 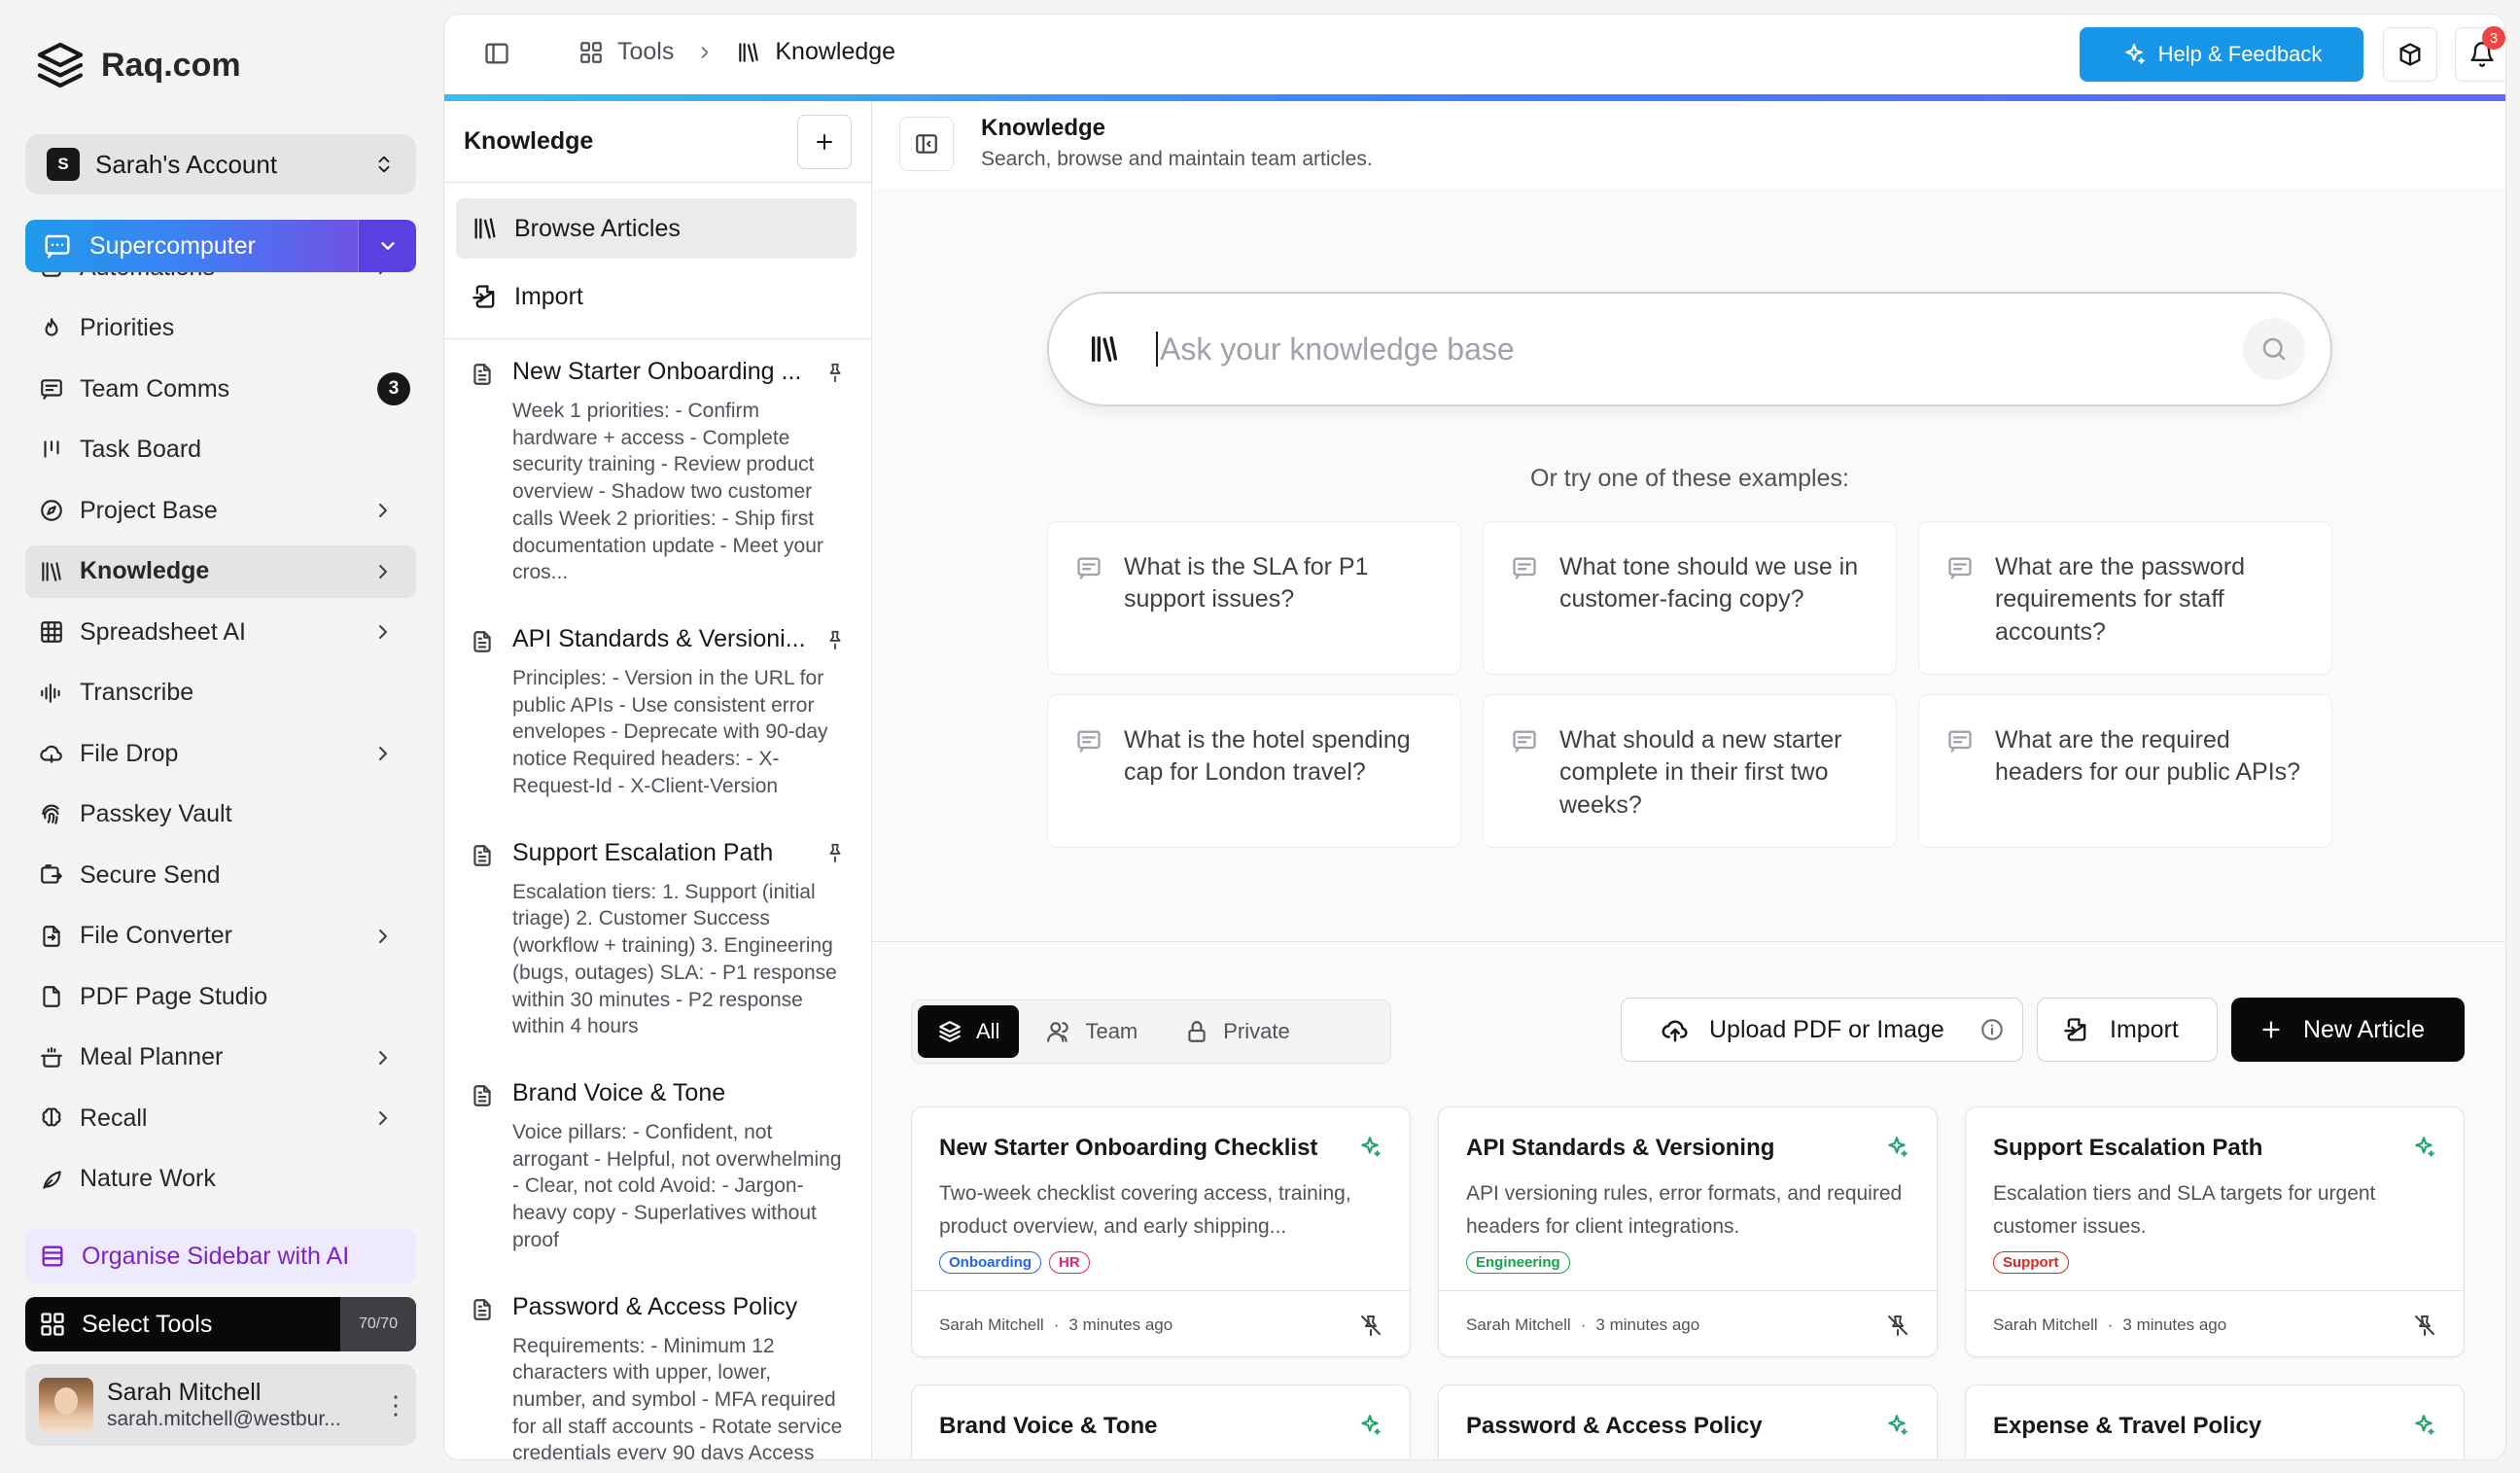 I want to click on import-item: Import, so click(x=656, y=296).